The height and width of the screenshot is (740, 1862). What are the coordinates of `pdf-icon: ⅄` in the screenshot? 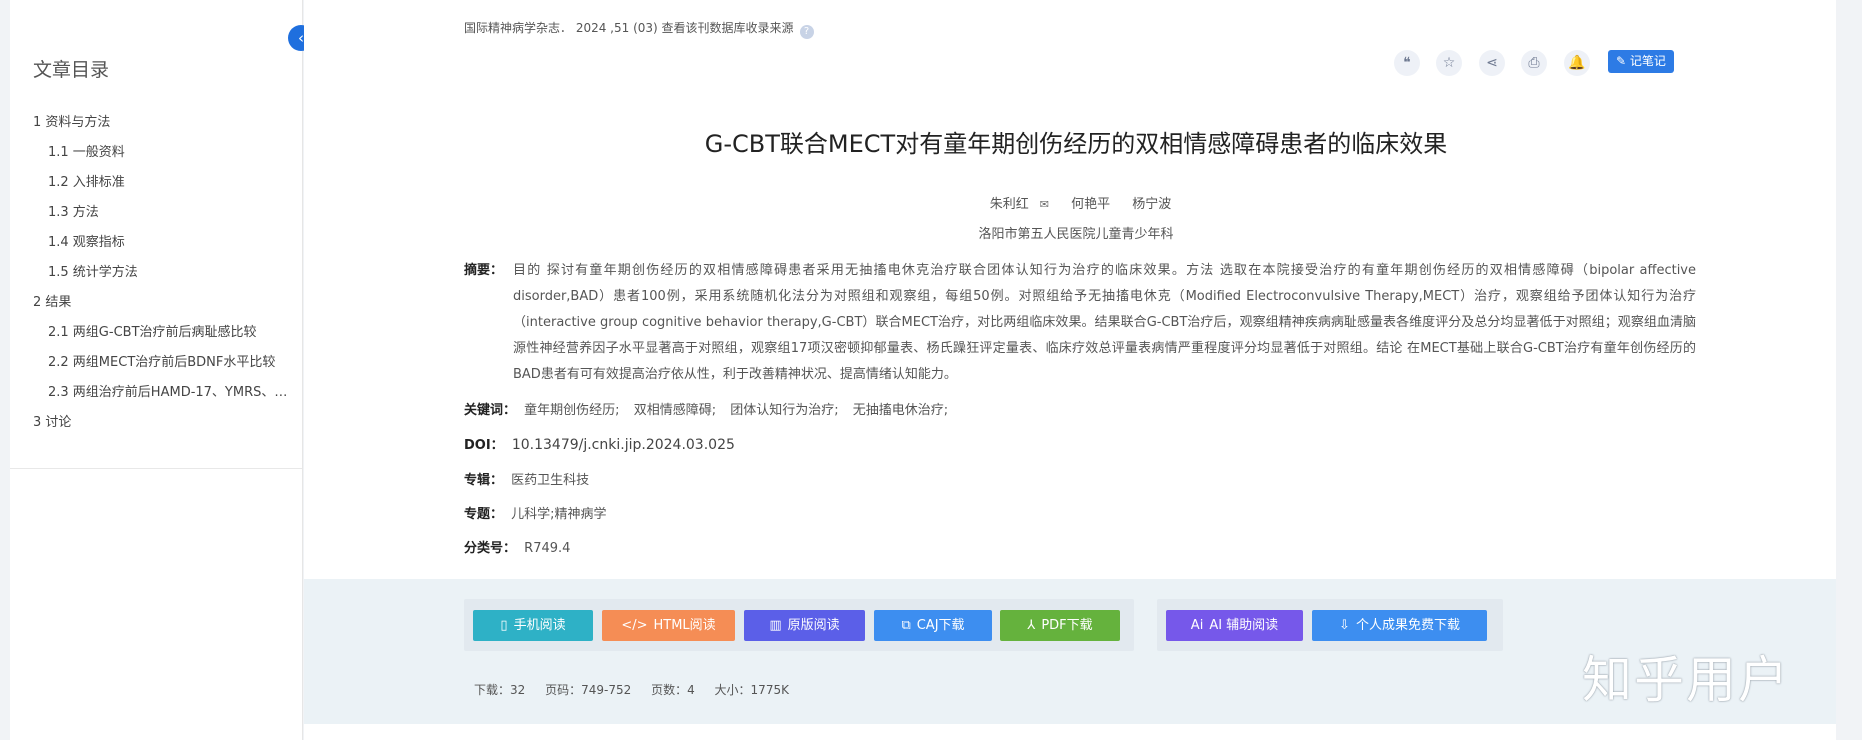 It's located at (1031, 625).